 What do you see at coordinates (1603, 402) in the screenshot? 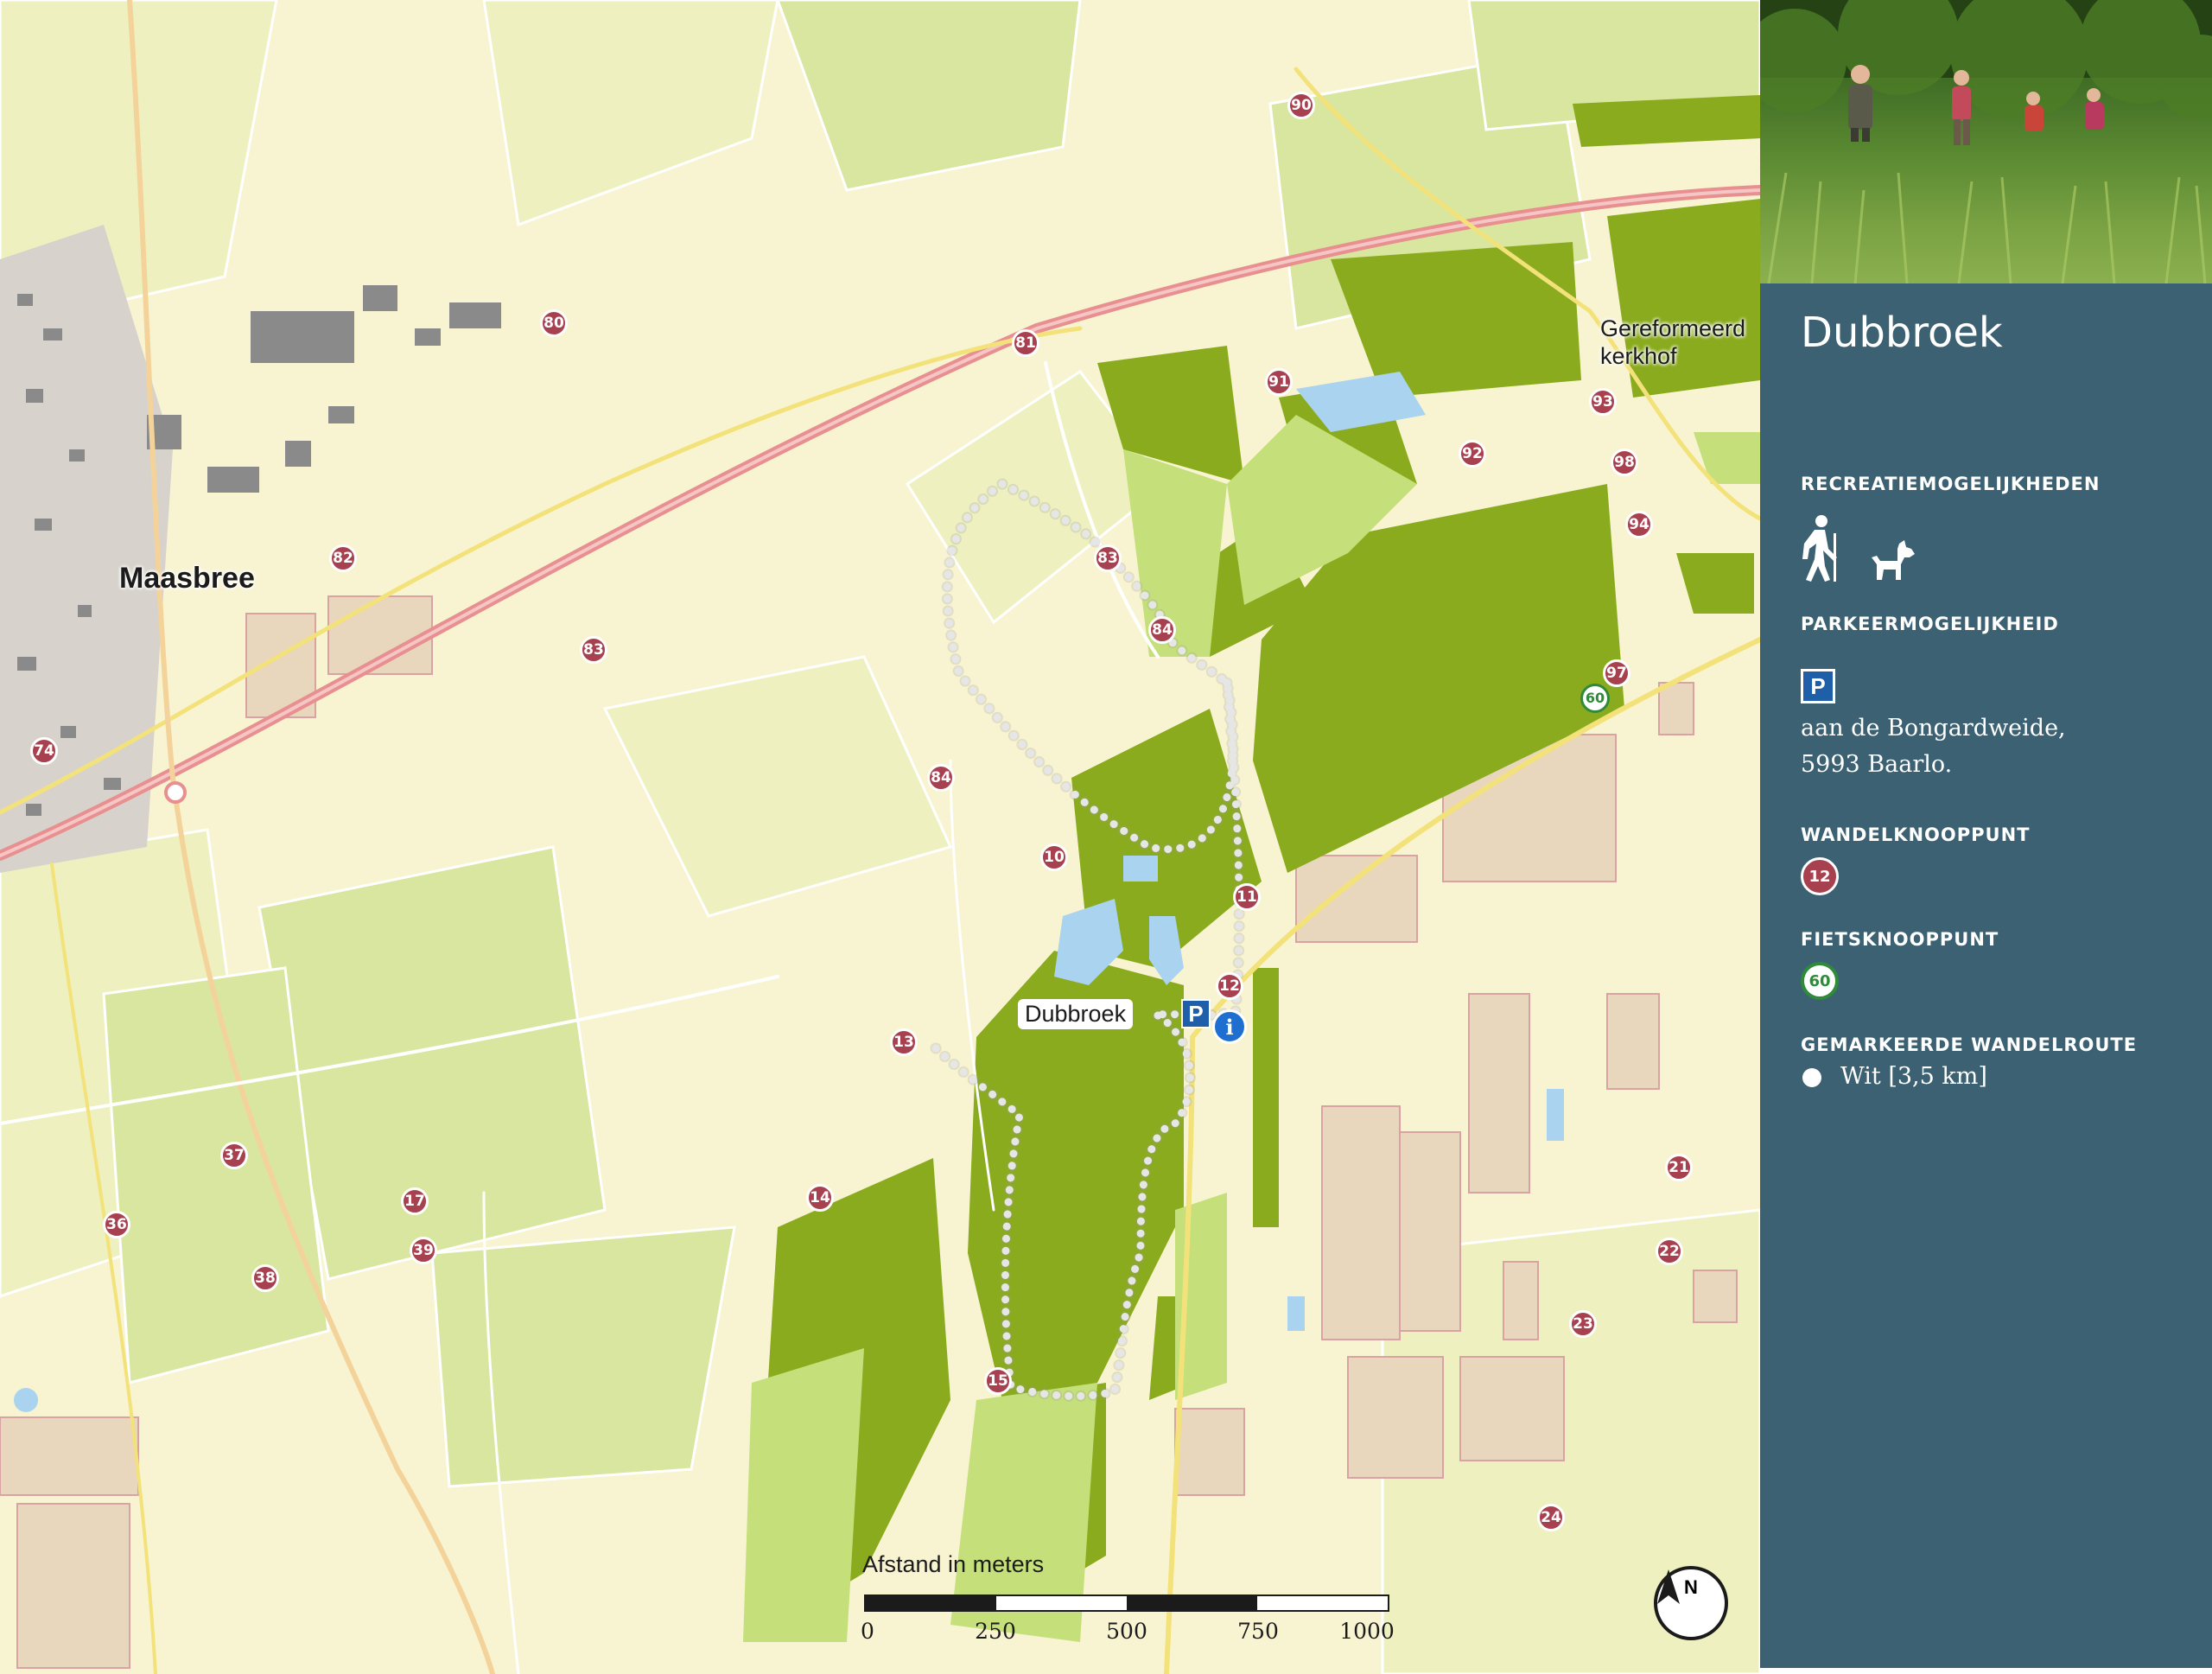
I see `walking-node-marker: 93` at bounding box center [1603, 402].